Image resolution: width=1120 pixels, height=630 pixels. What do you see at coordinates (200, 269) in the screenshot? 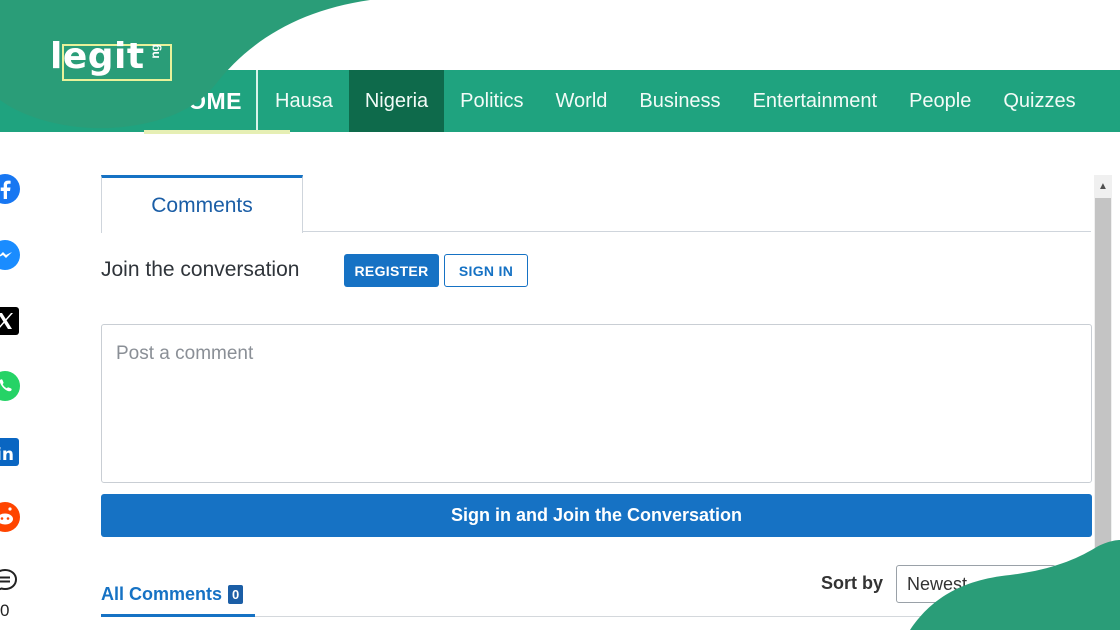
I see `join-conversation-text: Join the conversation` at bounding box center [200, 269].